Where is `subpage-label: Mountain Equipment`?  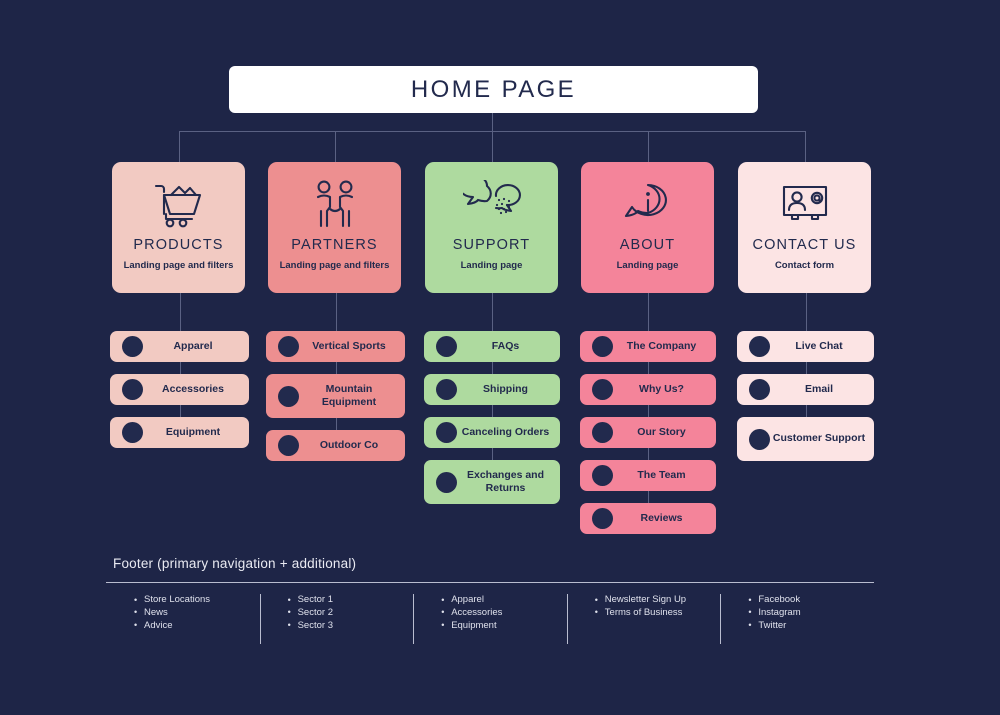 subpage-label: Mountain Equipment is located at coordinates (349, 395).